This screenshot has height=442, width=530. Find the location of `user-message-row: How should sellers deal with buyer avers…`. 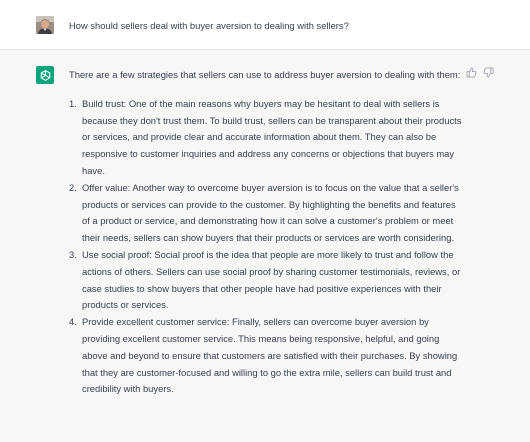

user-message-row: How should sellers deal with buyer avers… is located at coordinates (265, 25).